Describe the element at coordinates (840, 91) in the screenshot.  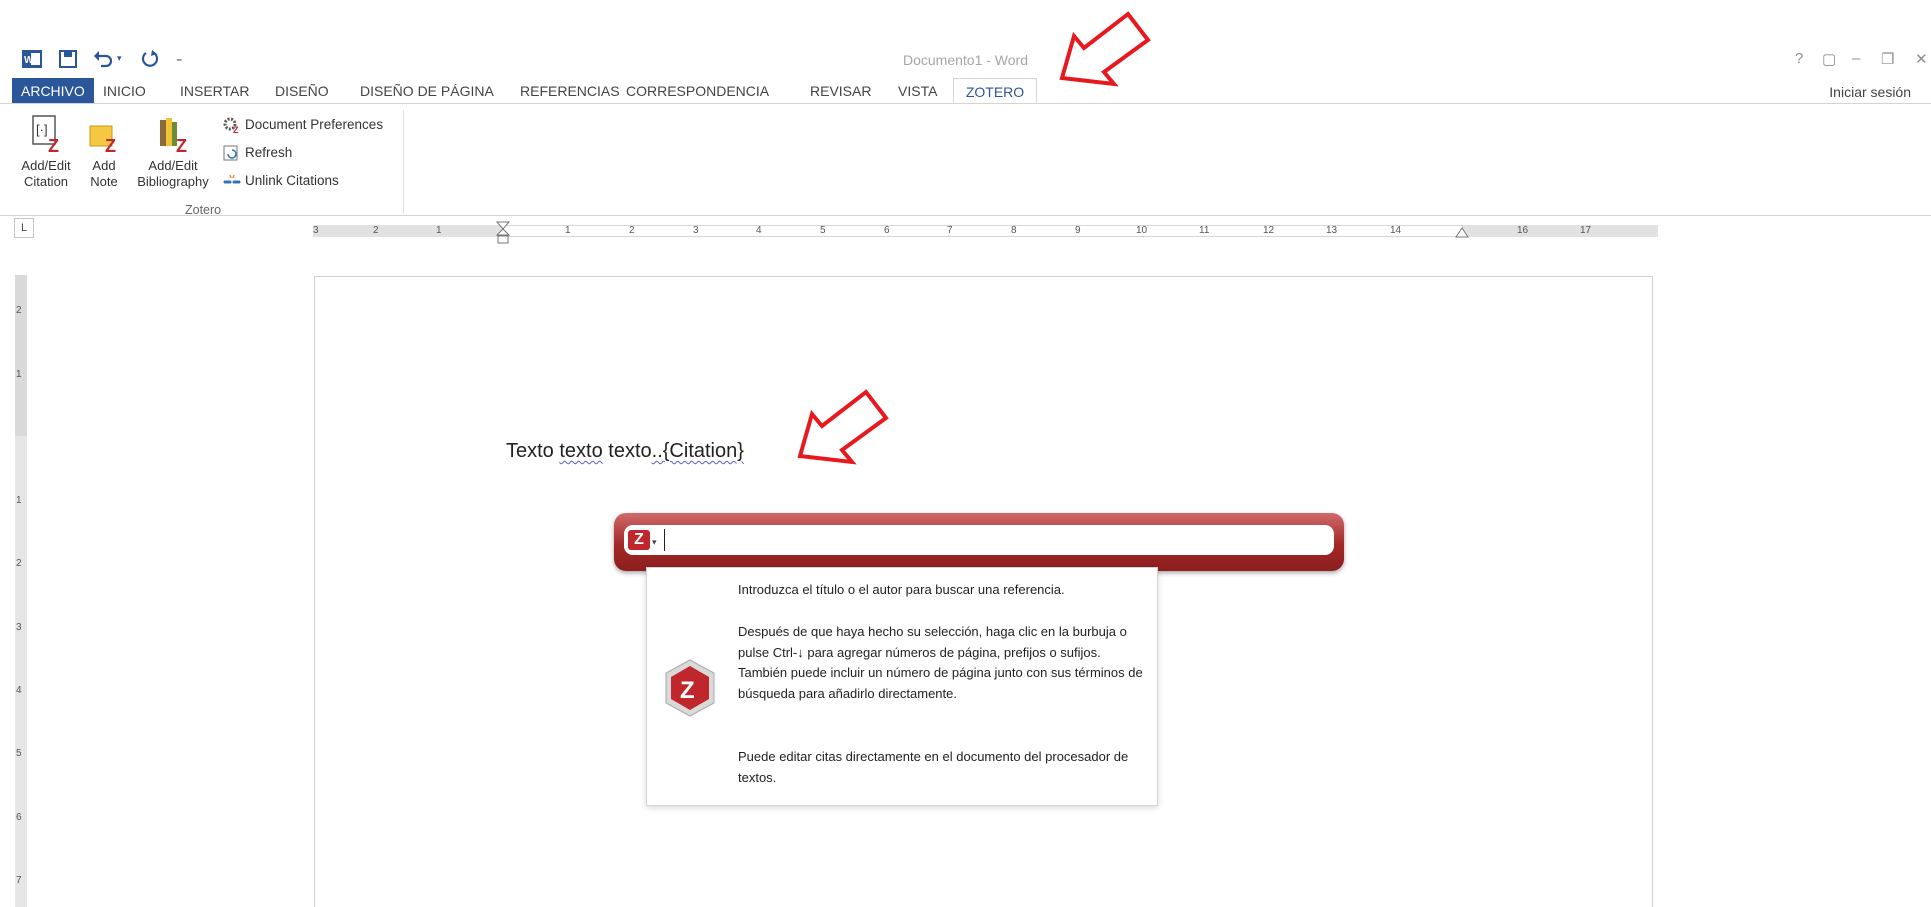
I see `tab-revisar: REVISAR` at that location.